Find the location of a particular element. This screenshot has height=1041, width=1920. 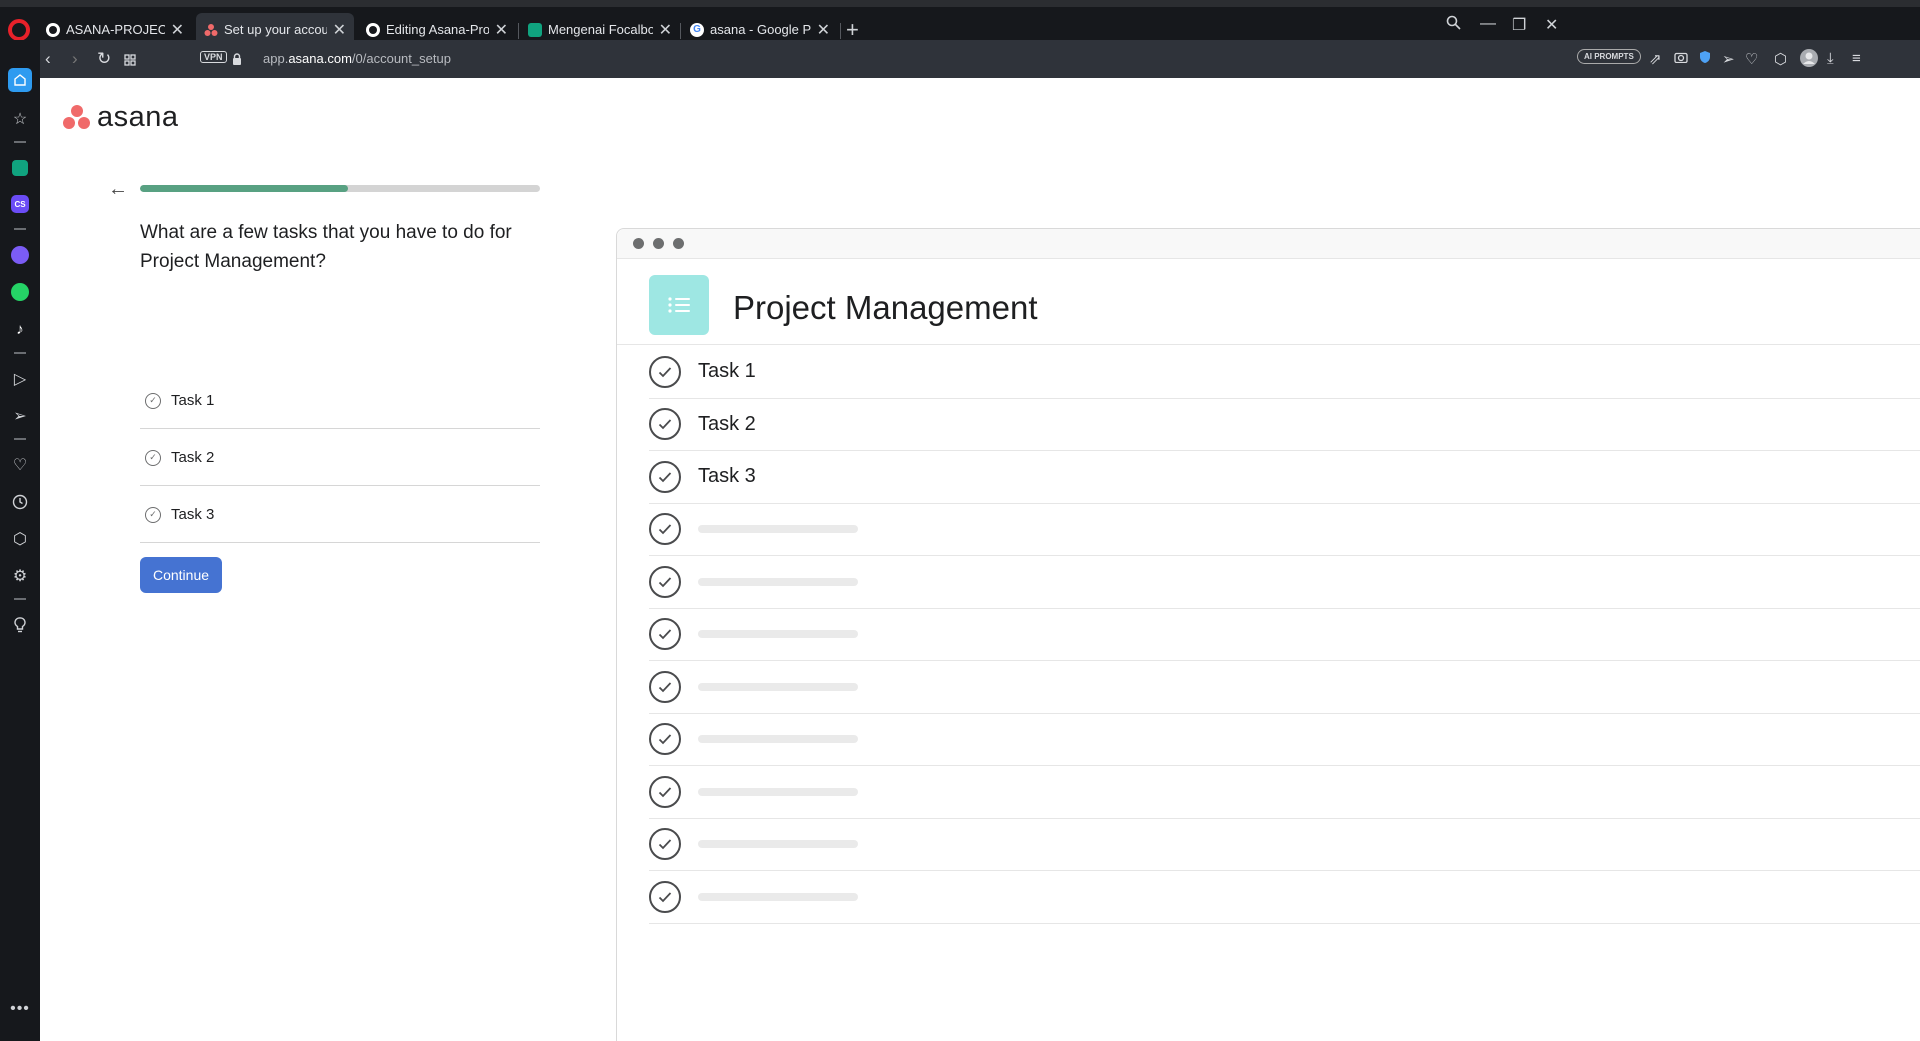

task-input-1: ✓ Task 1 is located at coordinates (340, 401).